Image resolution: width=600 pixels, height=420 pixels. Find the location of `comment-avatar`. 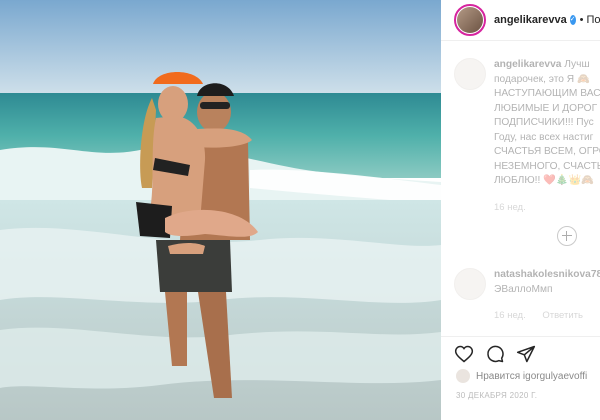

comment-avatar is located at coordinates (470, 284).